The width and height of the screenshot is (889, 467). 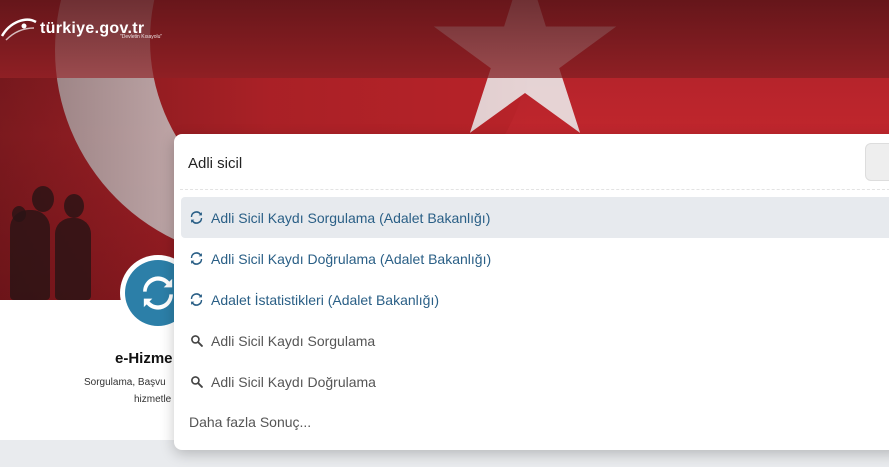 I want to click on search-button, so click(x=877, y=162).